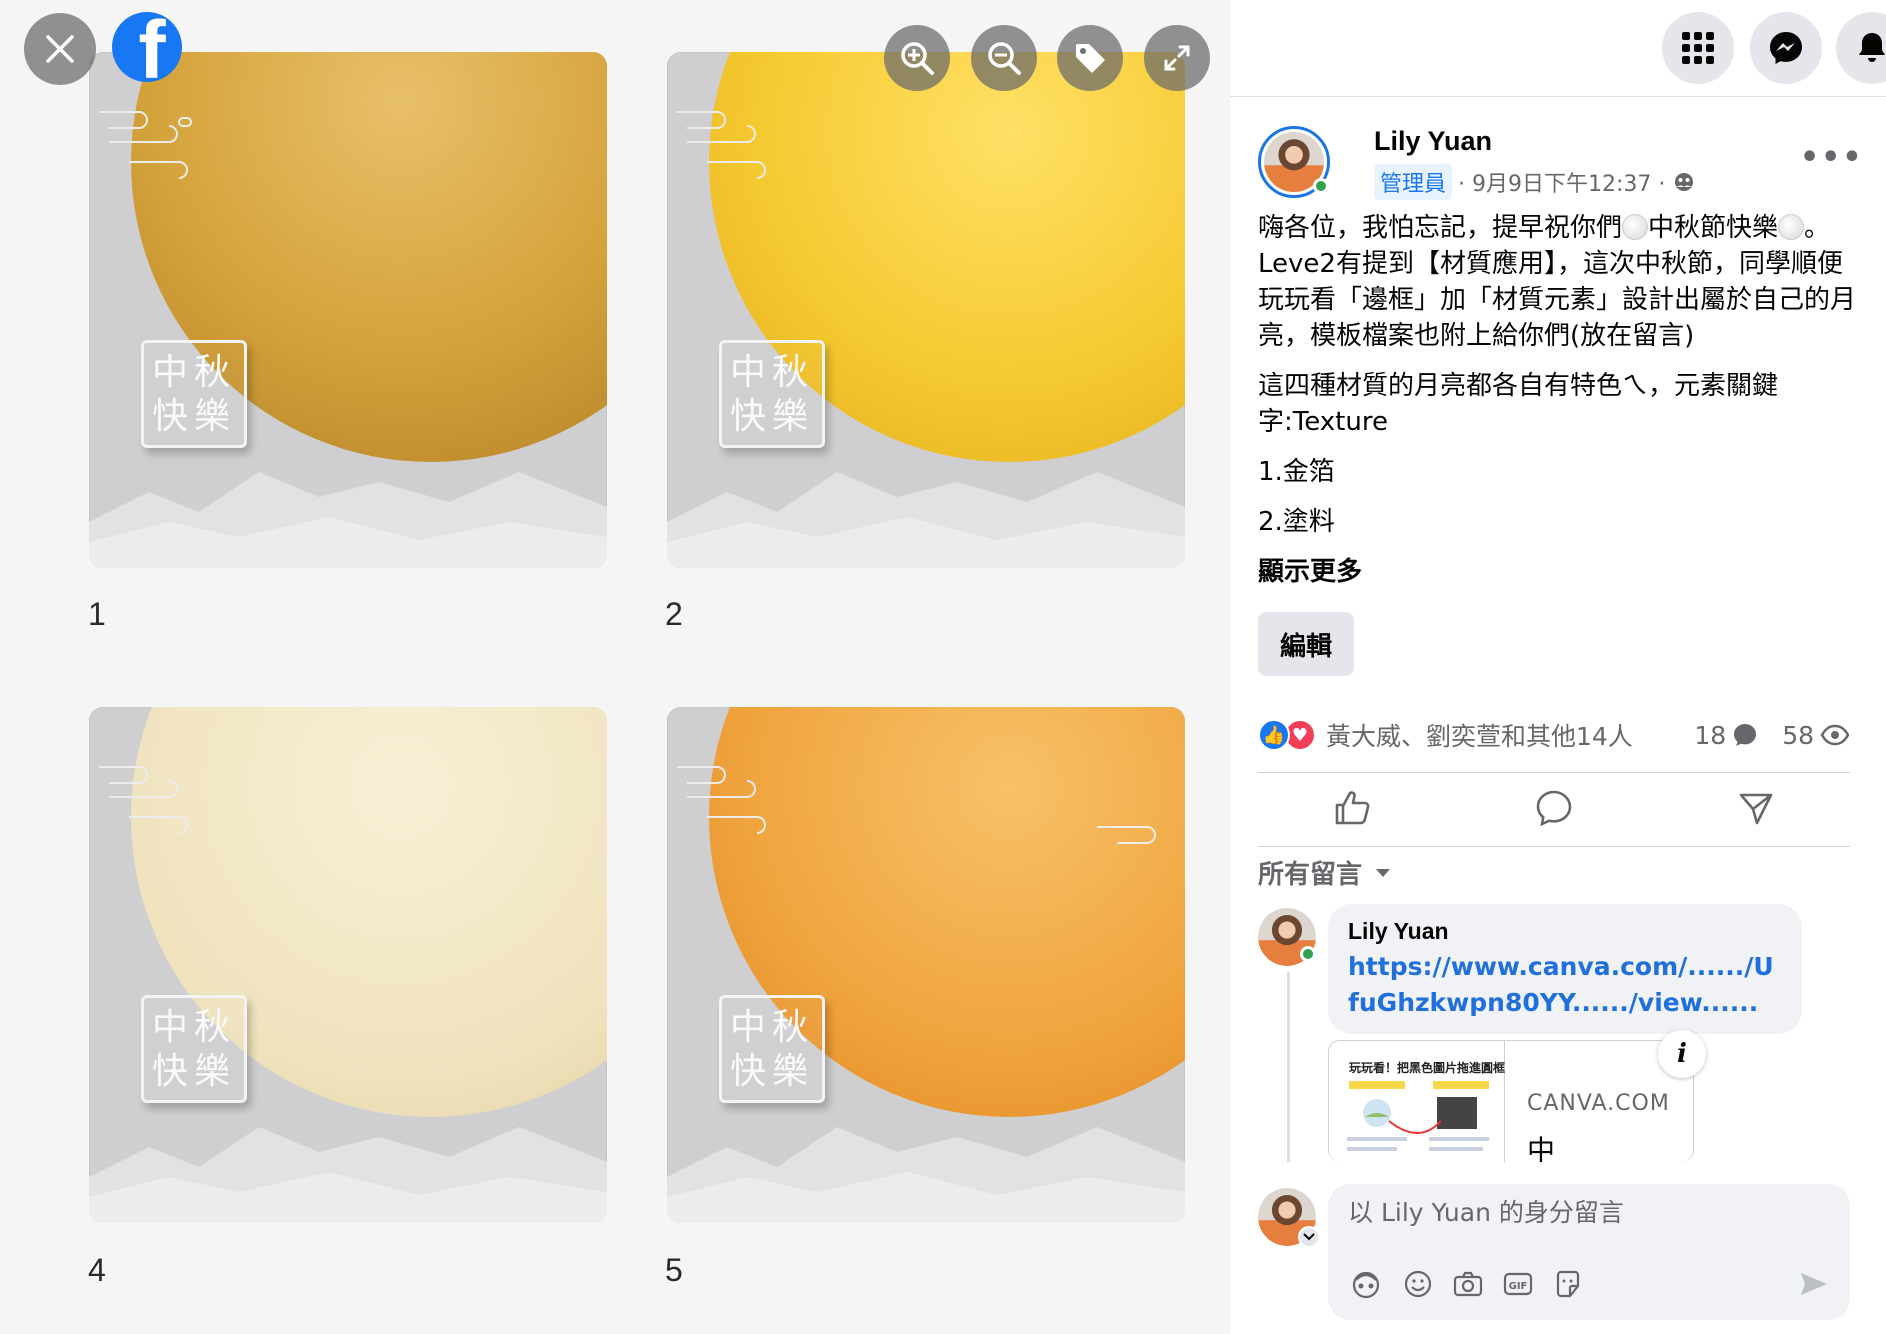  I want to click on share-button, so click(1756, 808).